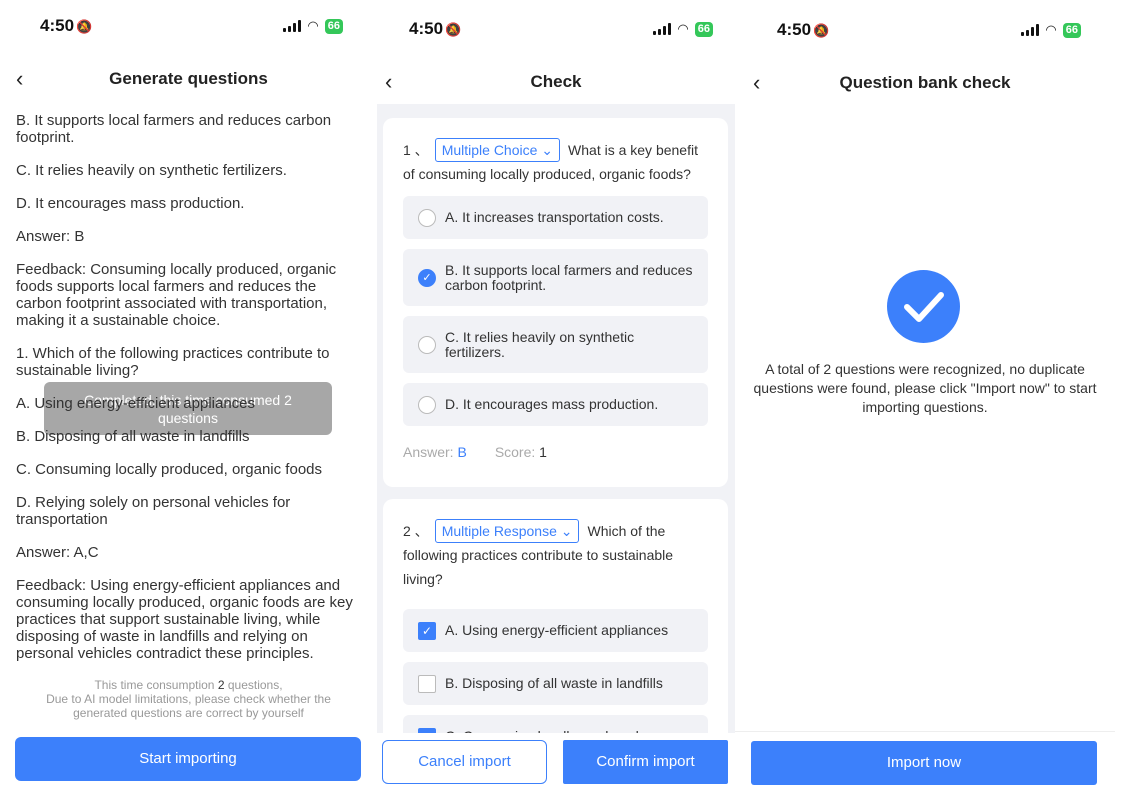 The image size is (1139, 800). I want to click on text-line: Answer: A,C, so click(57, 552).